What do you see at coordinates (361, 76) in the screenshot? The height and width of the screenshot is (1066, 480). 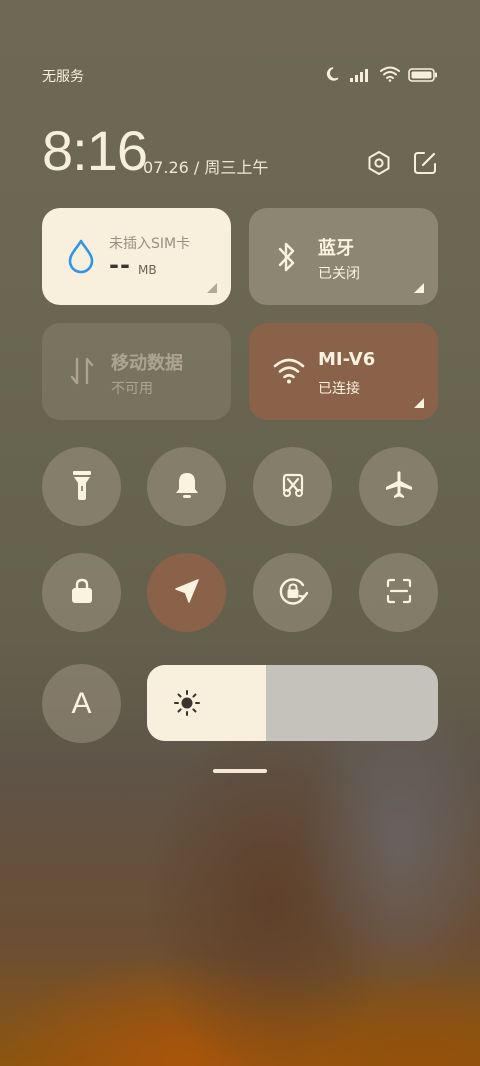 I see `signal-bars-icon` at bounding box center [361, 76].